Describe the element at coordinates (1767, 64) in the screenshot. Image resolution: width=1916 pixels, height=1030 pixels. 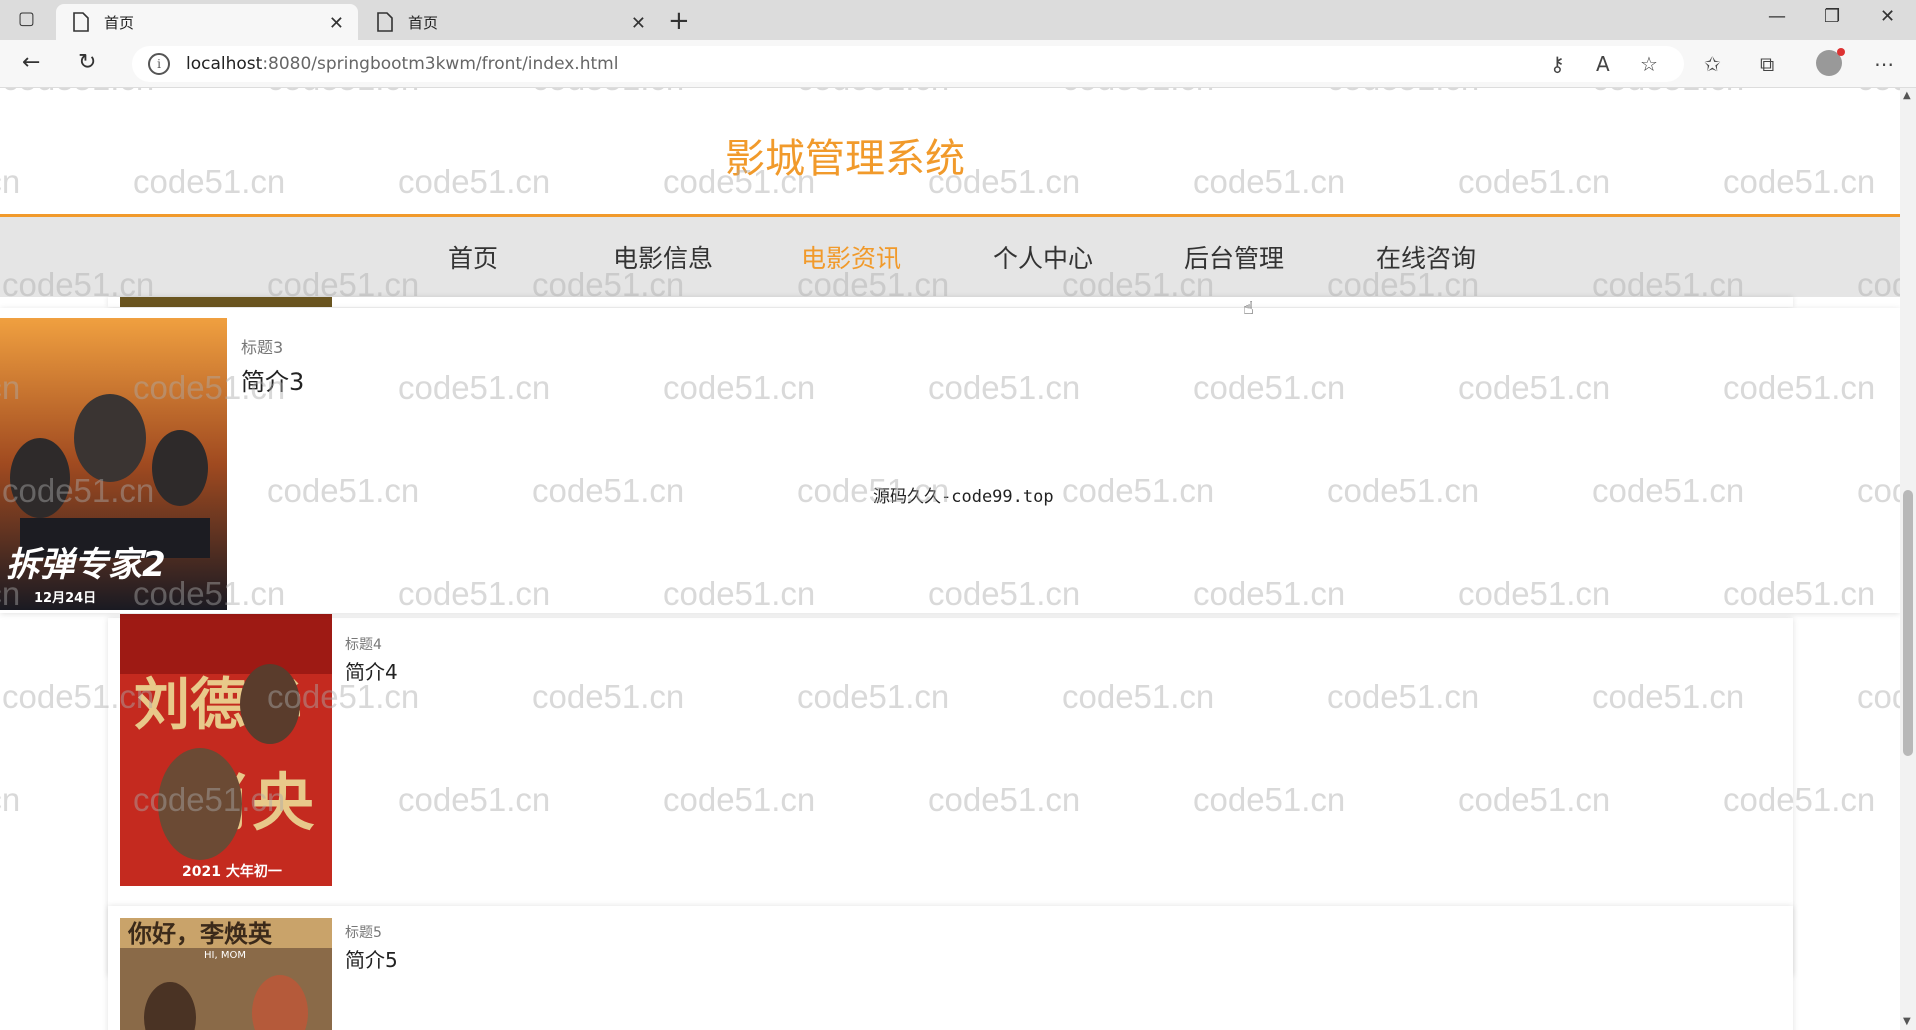
I see `collections-icon: ⧉` at that location.